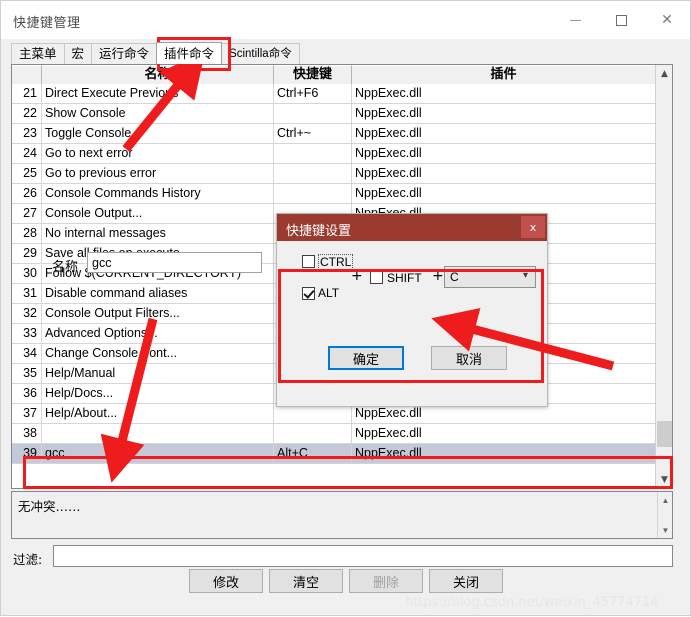 The image size is (691, 617). What do you see at coordinates (363, 556) in the screenshot?
I see `filter-input` at bounding box center [363, 556].